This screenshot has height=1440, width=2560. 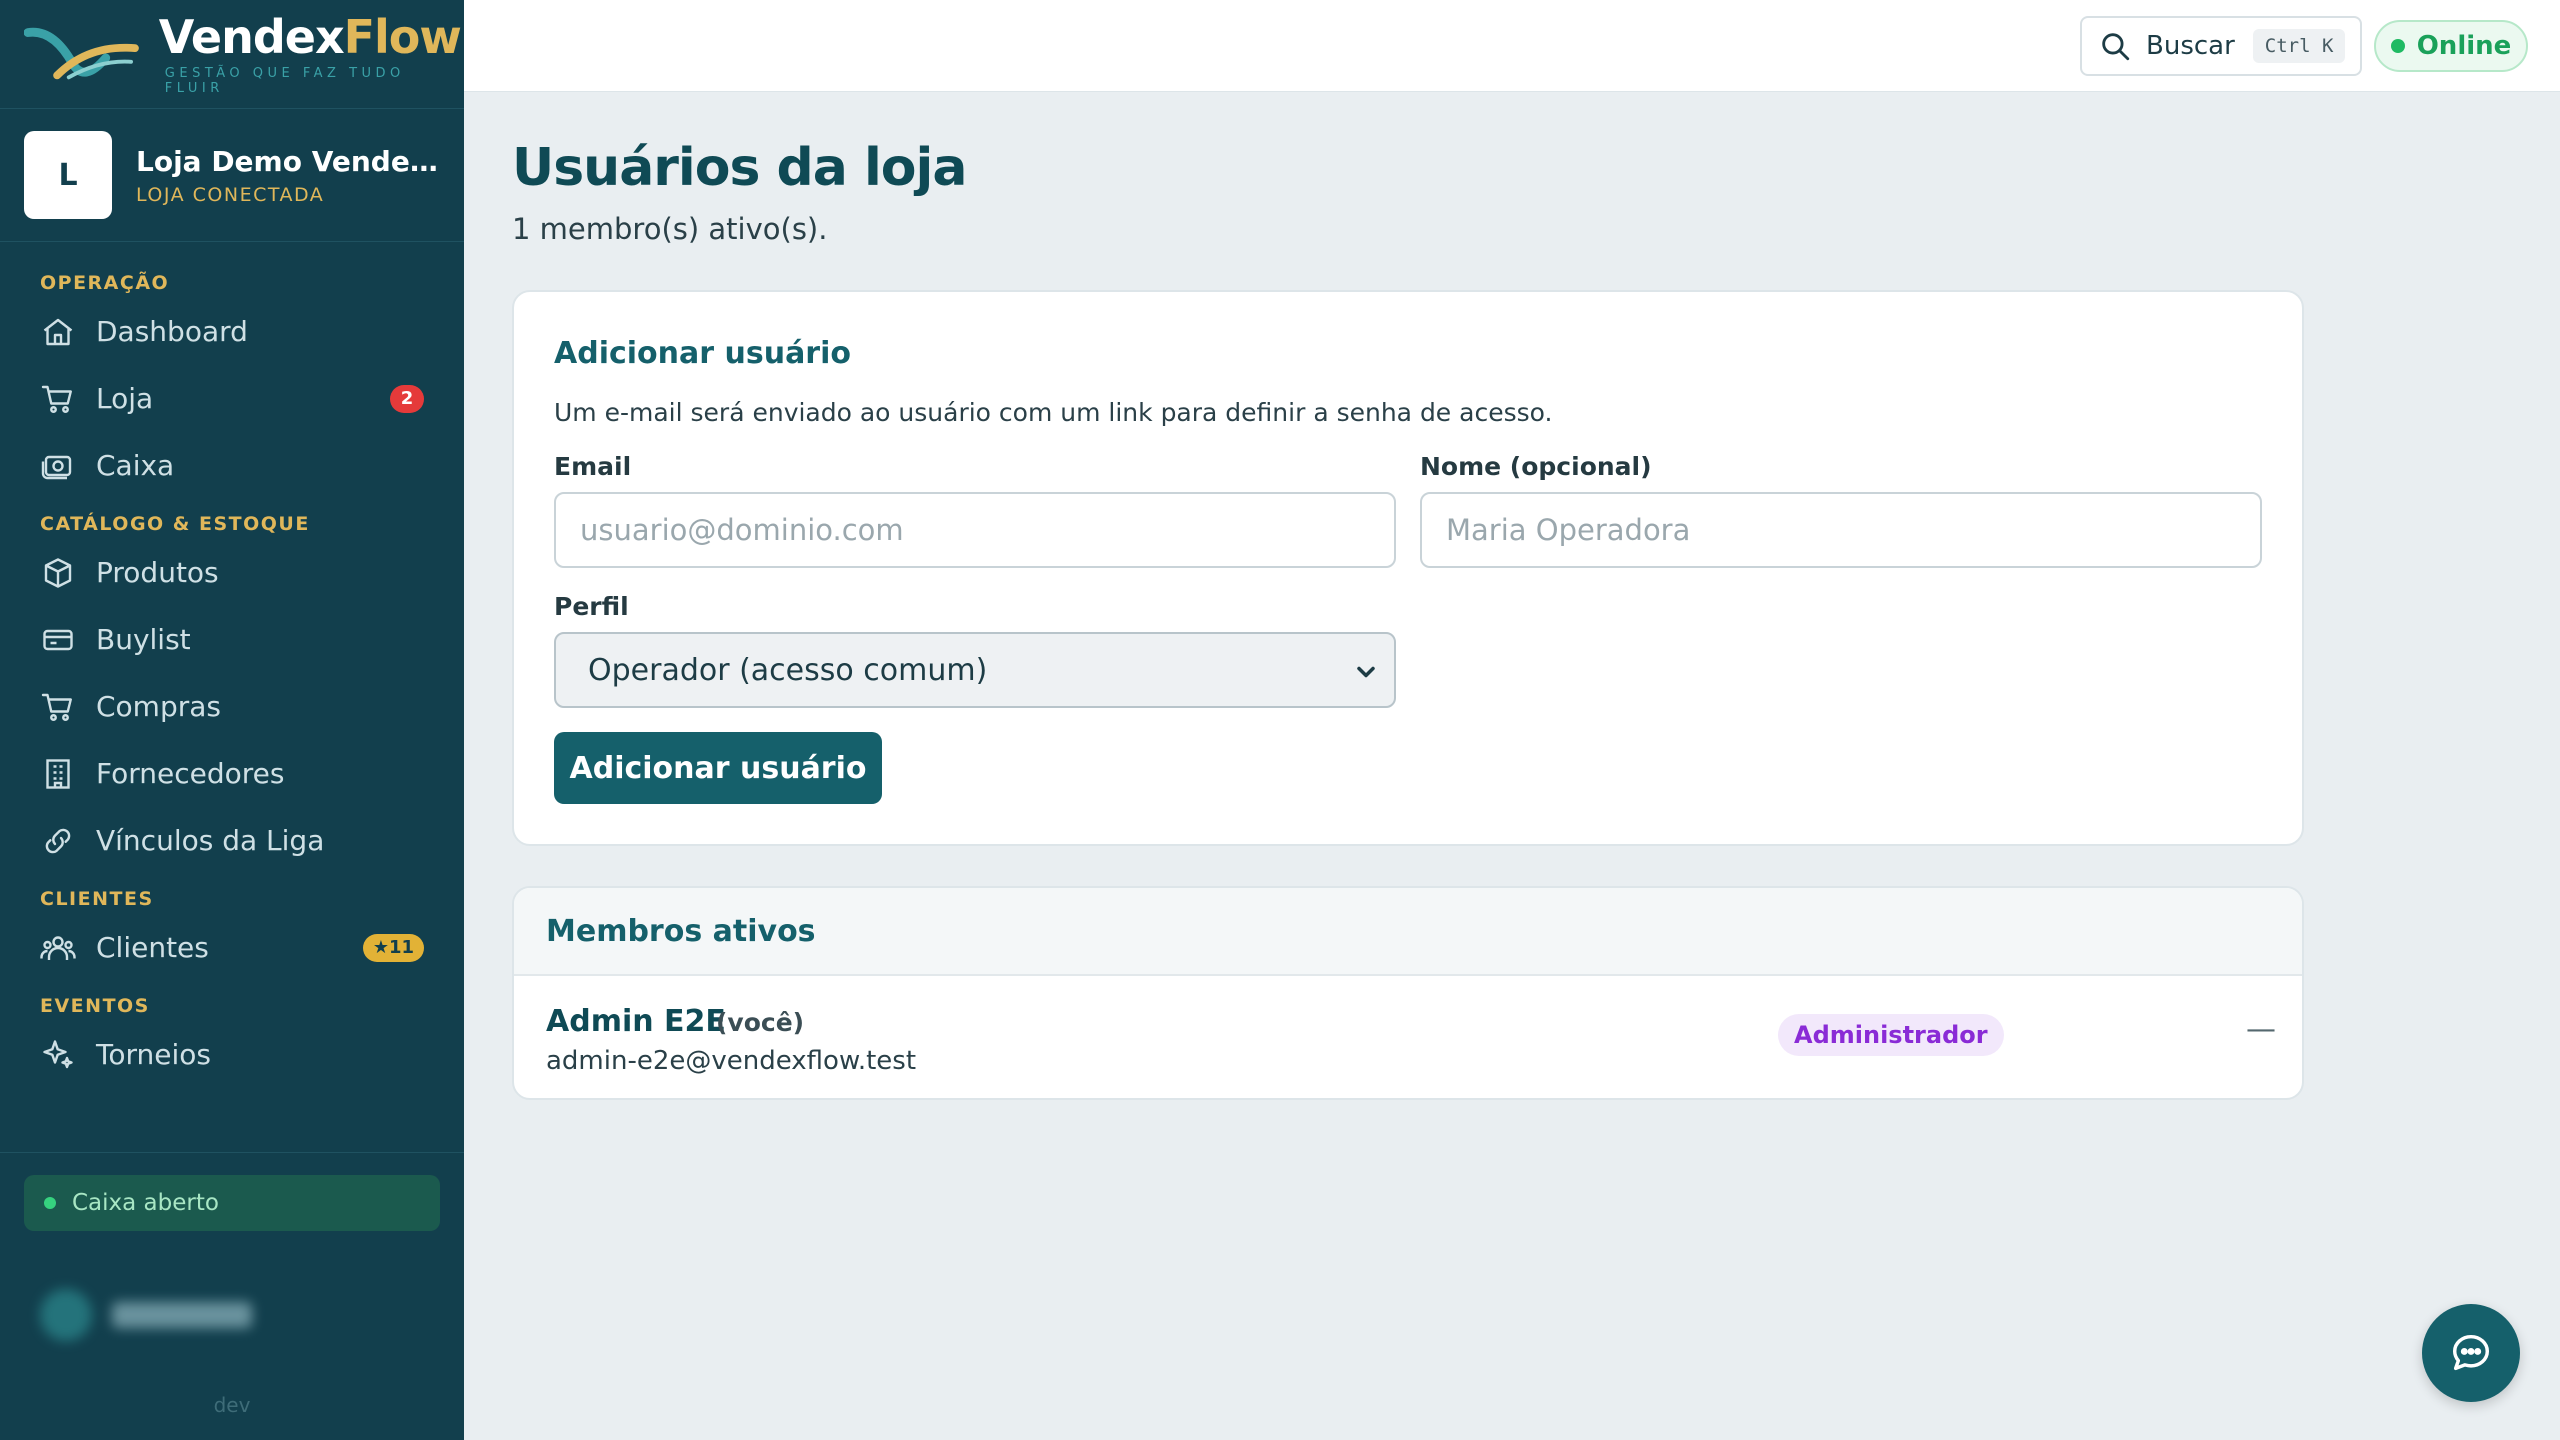 I want to click on nav-section-catalogo: CATÁLOGO & ESTOQUE, so click(x=175, y=524).